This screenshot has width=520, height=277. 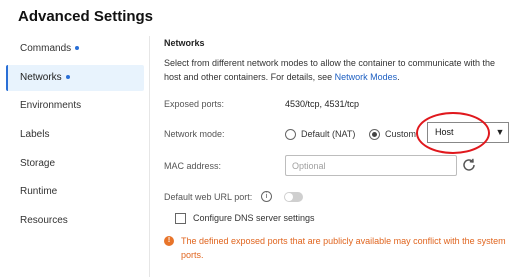 What do you see at coordinates (184, 43) in the screenshot?
I see `section-title: Networks` at bounding box center [184, 43].